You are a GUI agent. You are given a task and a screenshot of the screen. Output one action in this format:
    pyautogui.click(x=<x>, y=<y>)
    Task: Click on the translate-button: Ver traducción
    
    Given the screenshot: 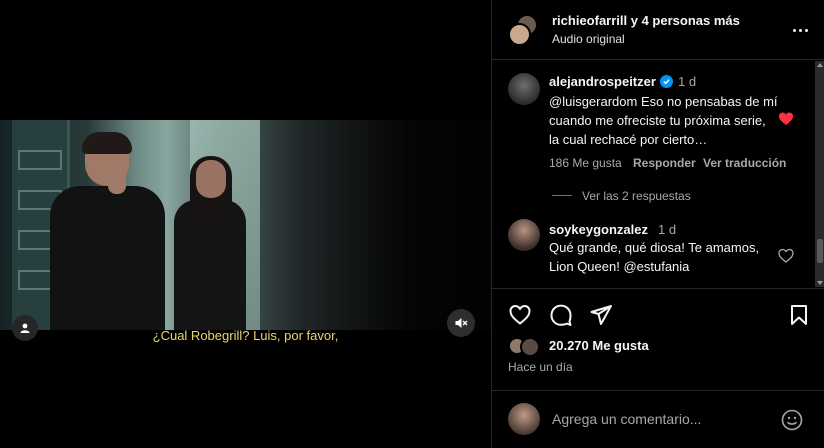 What is the action you would take?
    pyautogui.click(x=744, y=163)
    